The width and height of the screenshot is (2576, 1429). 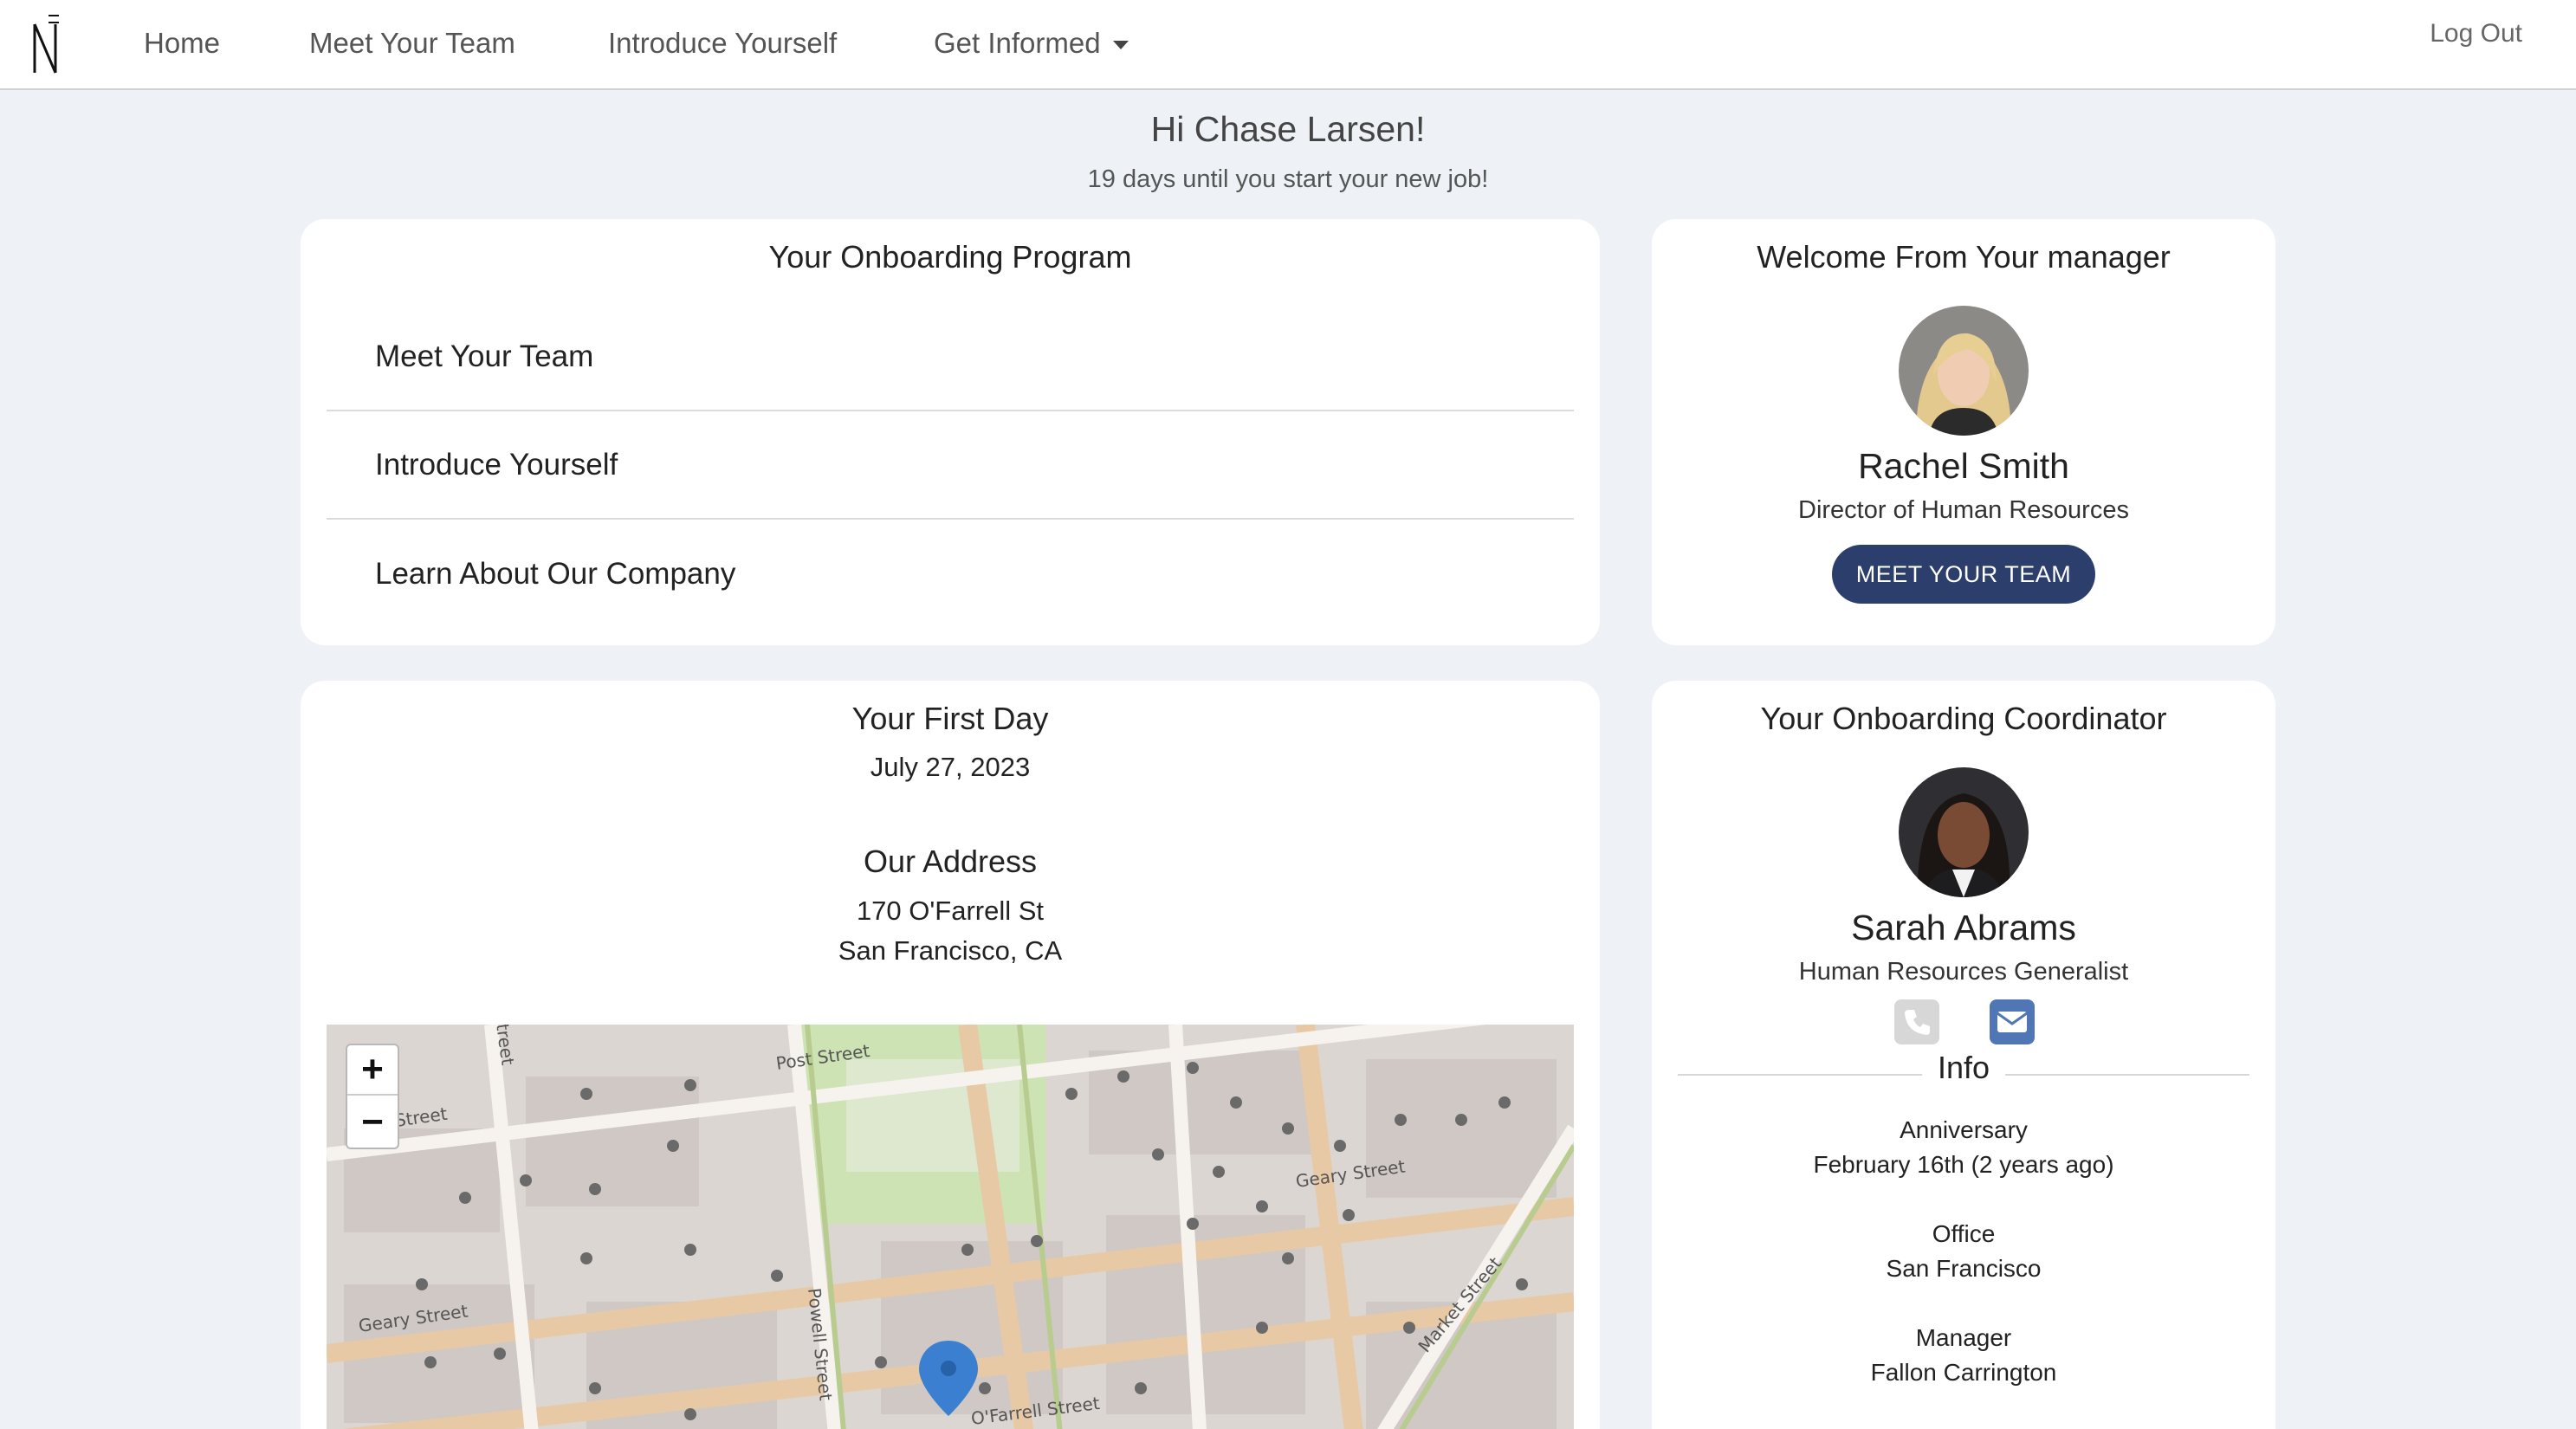 What do you see at coordinates (950, 574) in the screenshot?
I see `onboarding-item-learn-about-company: Learn About Our Company` at bounding box center [950, 574].